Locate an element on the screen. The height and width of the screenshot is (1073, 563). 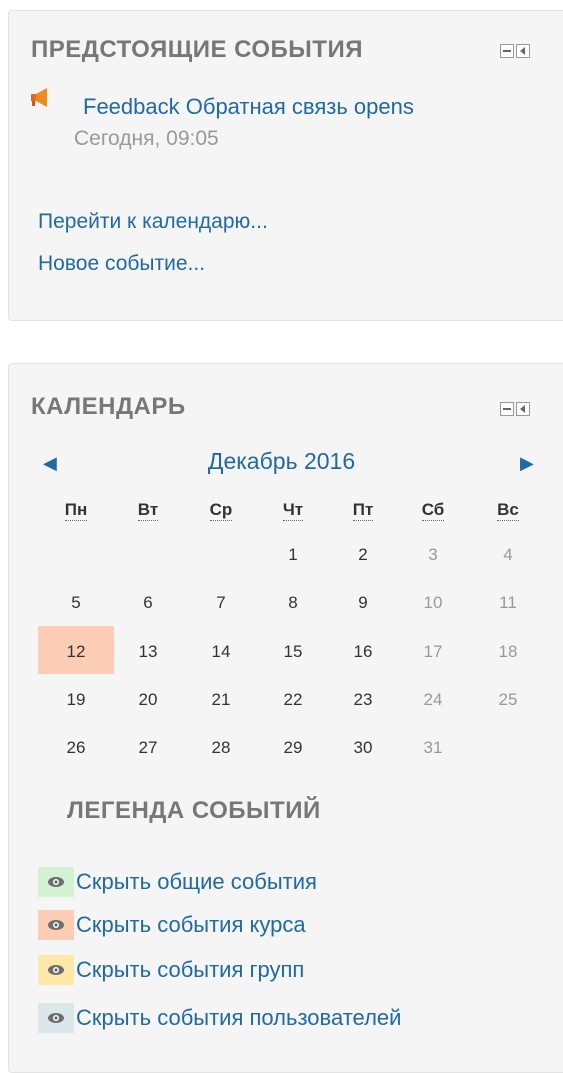
legend-item: Скрыть события групп is located at coordinates (171, 970).